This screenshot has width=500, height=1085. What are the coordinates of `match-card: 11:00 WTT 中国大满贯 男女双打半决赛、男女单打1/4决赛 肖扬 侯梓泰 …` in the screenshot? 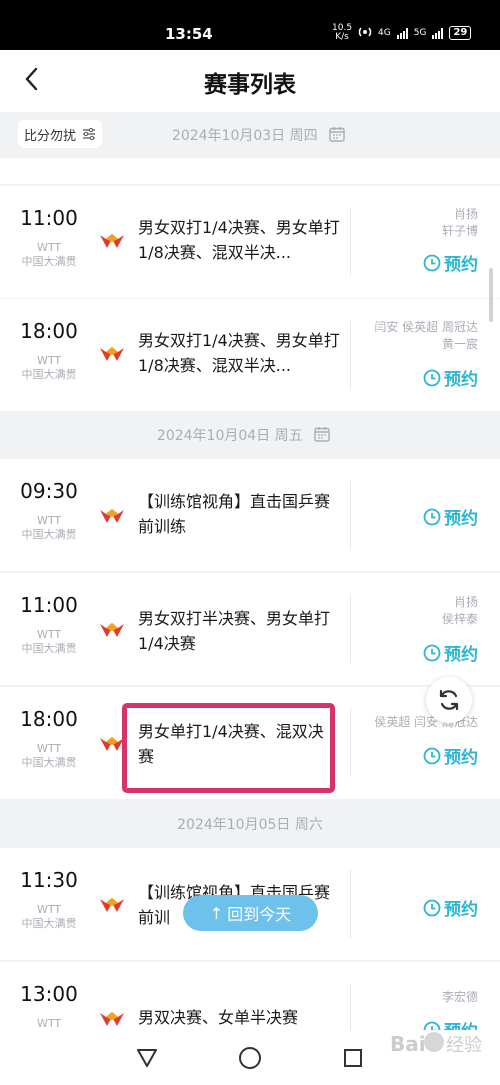 It's located at (250, 629).